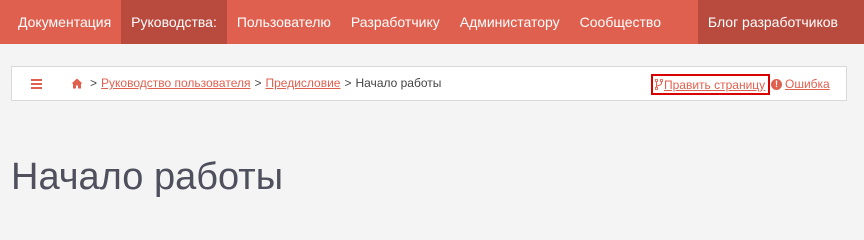  I want to click on nav-item-documentation: Документация, so click(60, 22).